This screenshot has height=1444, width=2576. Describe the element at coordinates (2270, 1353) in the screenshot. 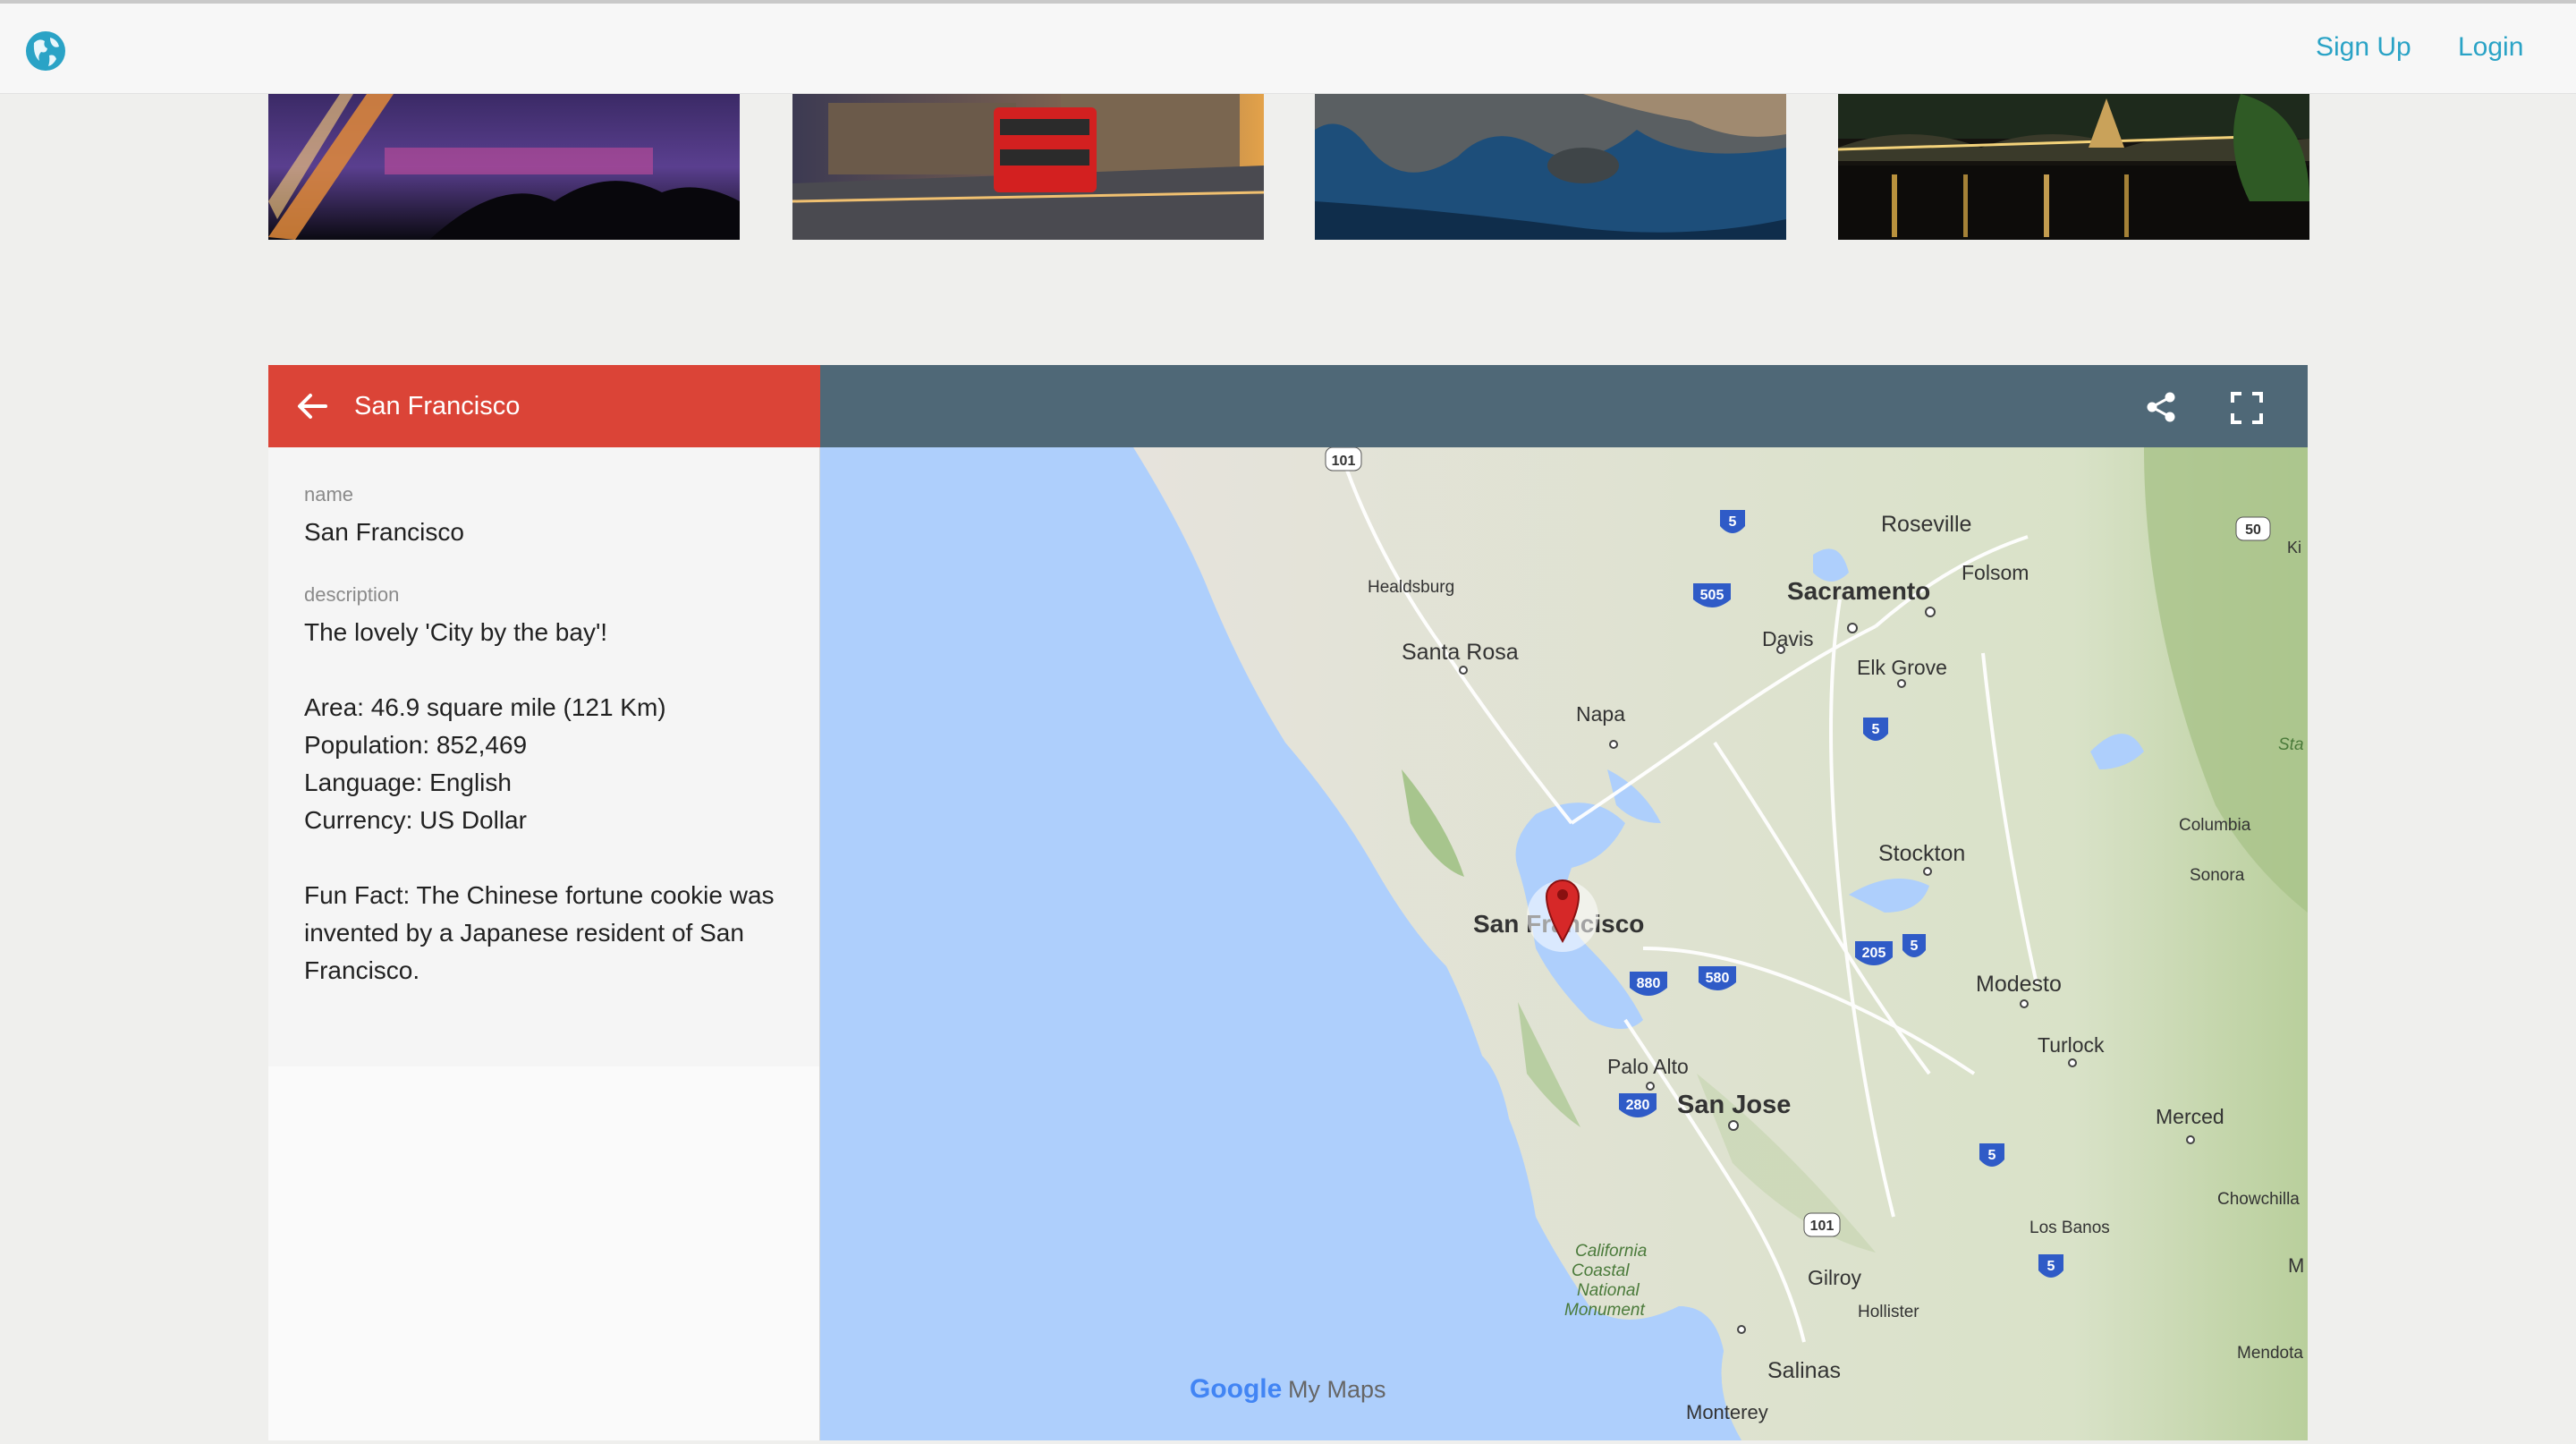

I see `label-mendota: Mendota` at that location.